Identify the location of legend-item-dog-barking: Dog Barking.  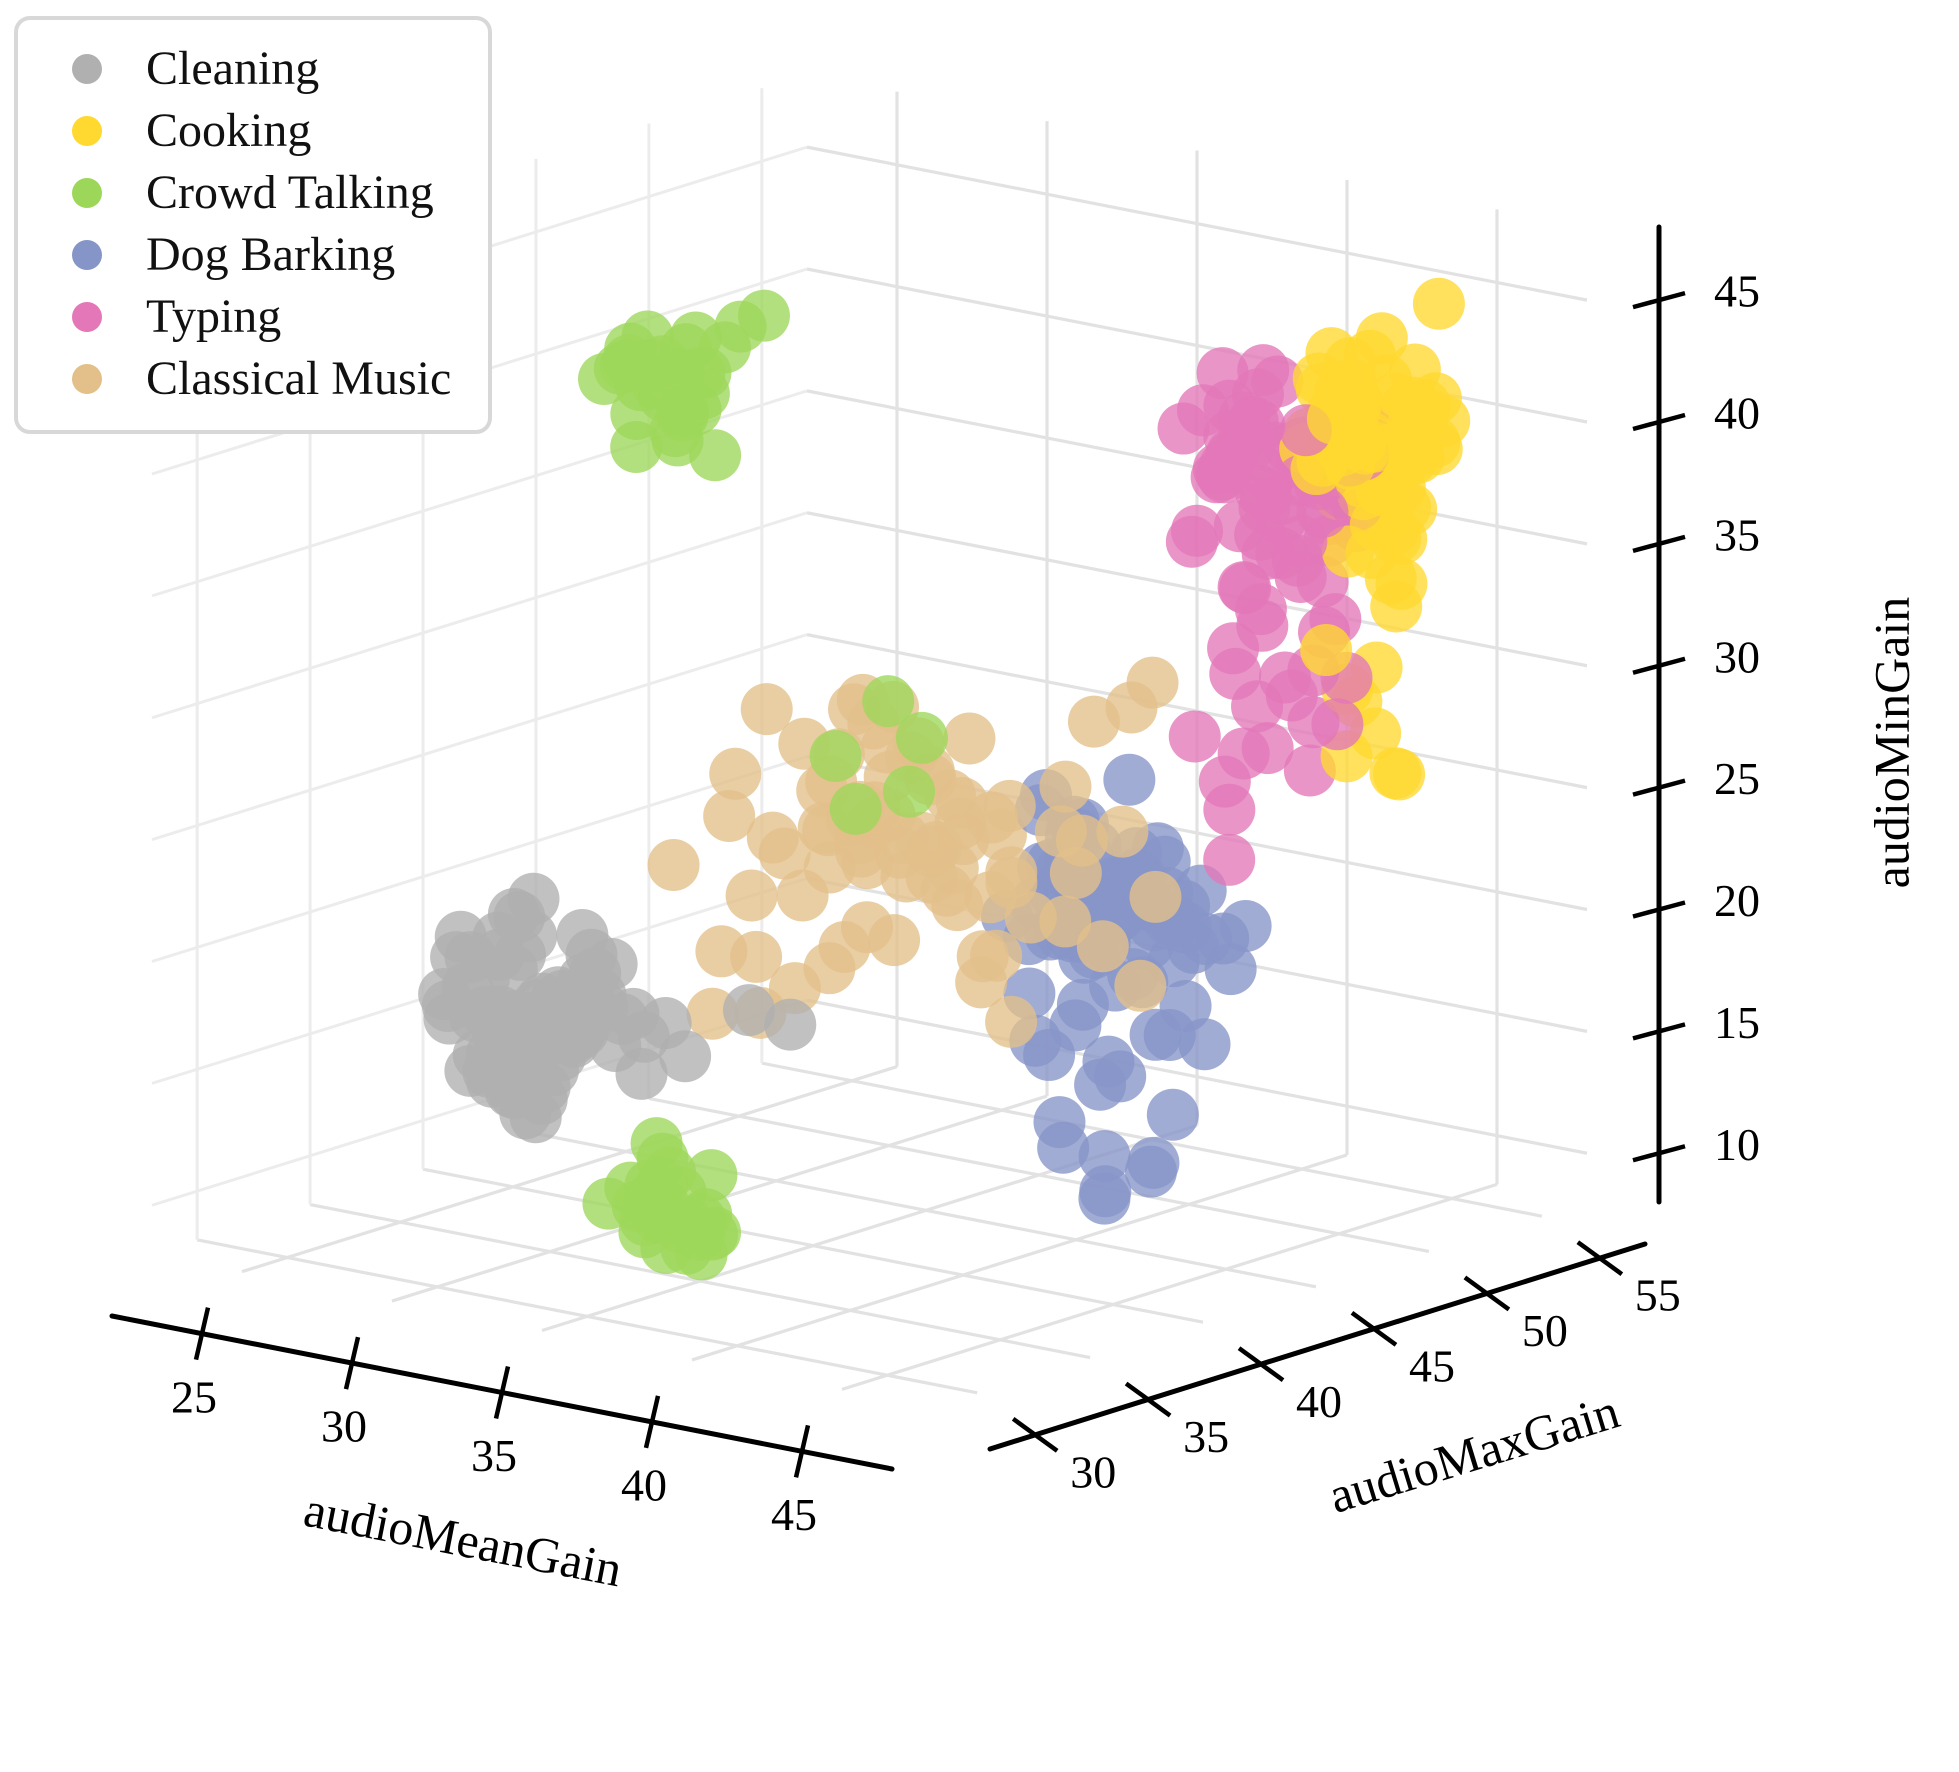
(253, 255).